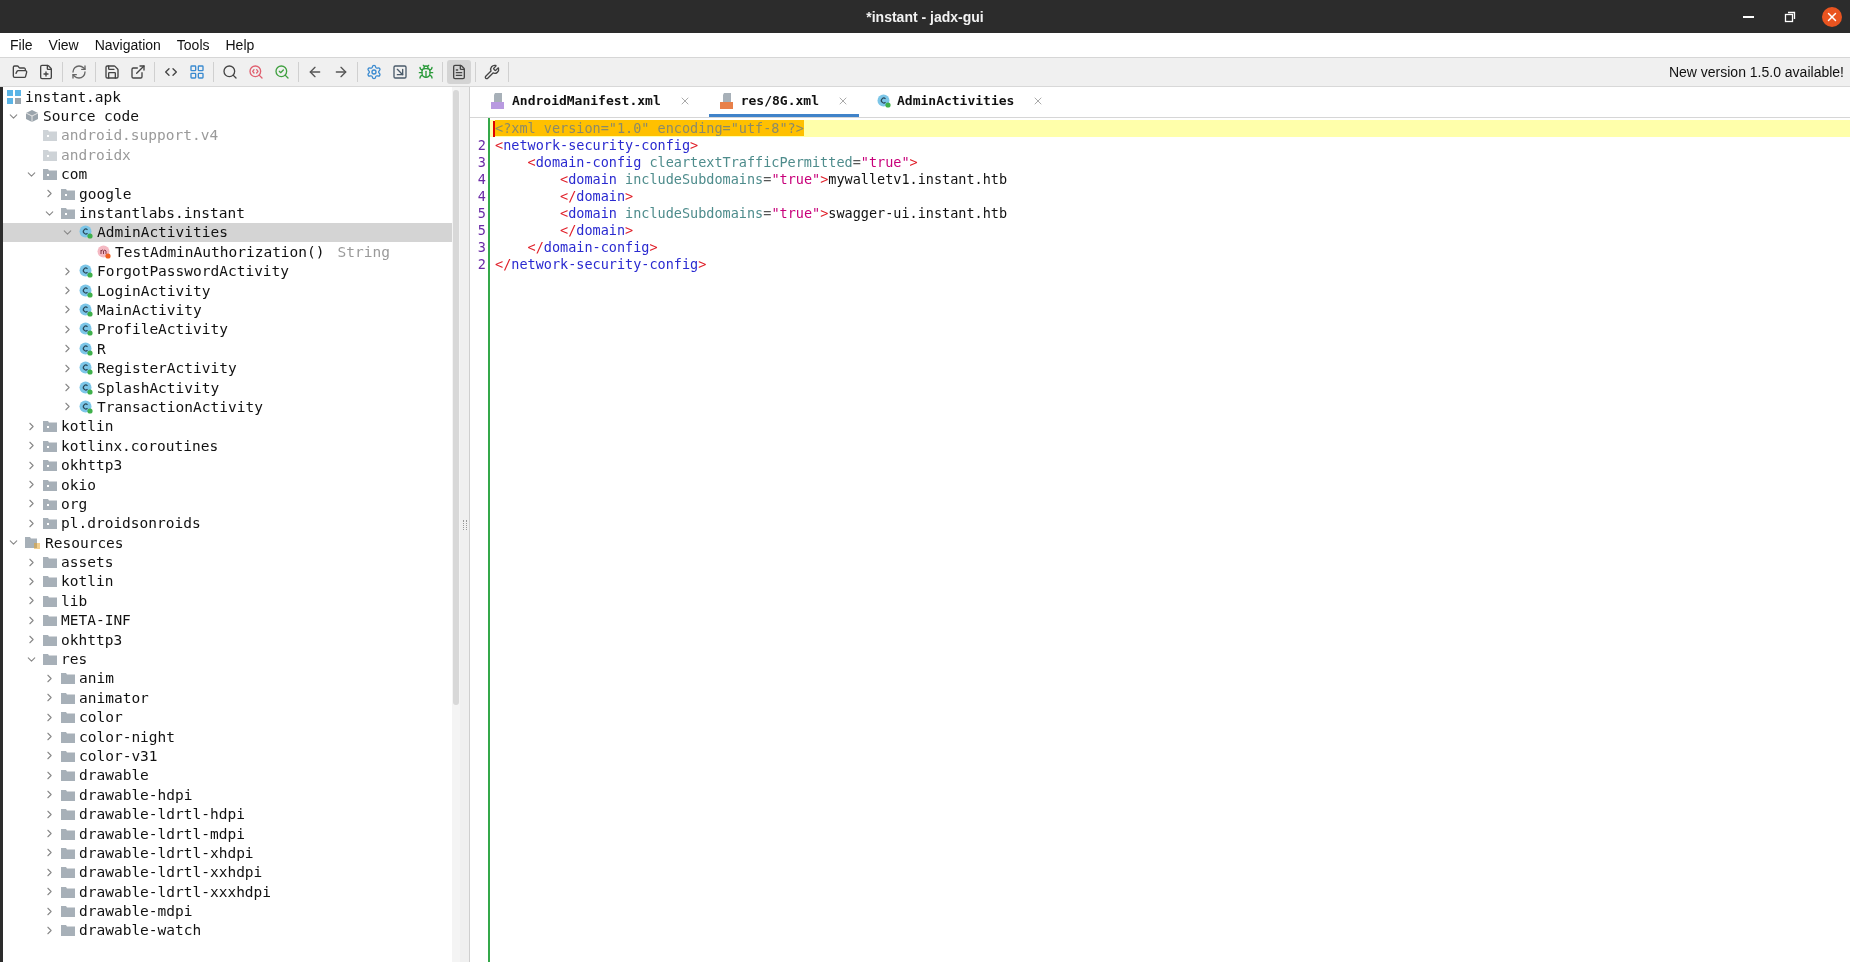 The width and height of the screenshot is (1850, 962). I want to click on tree-item: drawable-ldrtl-xxhdpi, so click(227, 872).